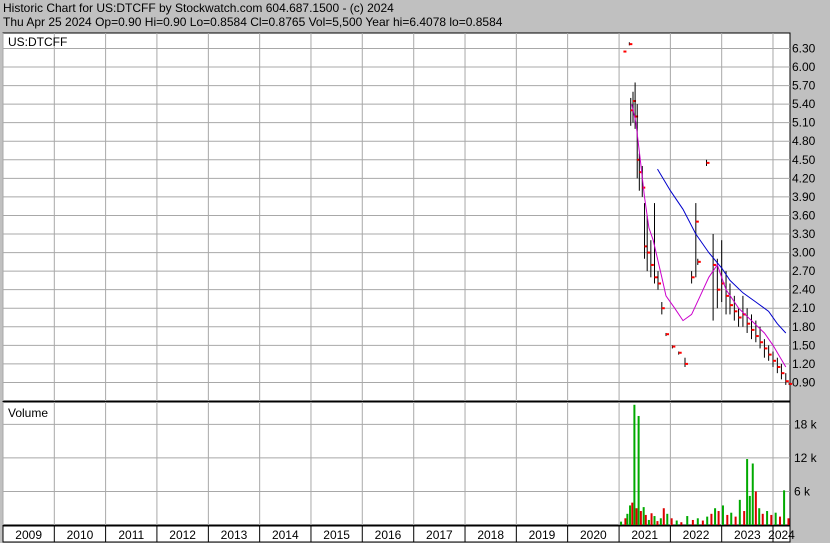 This screenshot has width=830, height=543. Describe the element at coordinates (804, 382) in the screenshot. I see `y-tick-label: 0.90` at that location.